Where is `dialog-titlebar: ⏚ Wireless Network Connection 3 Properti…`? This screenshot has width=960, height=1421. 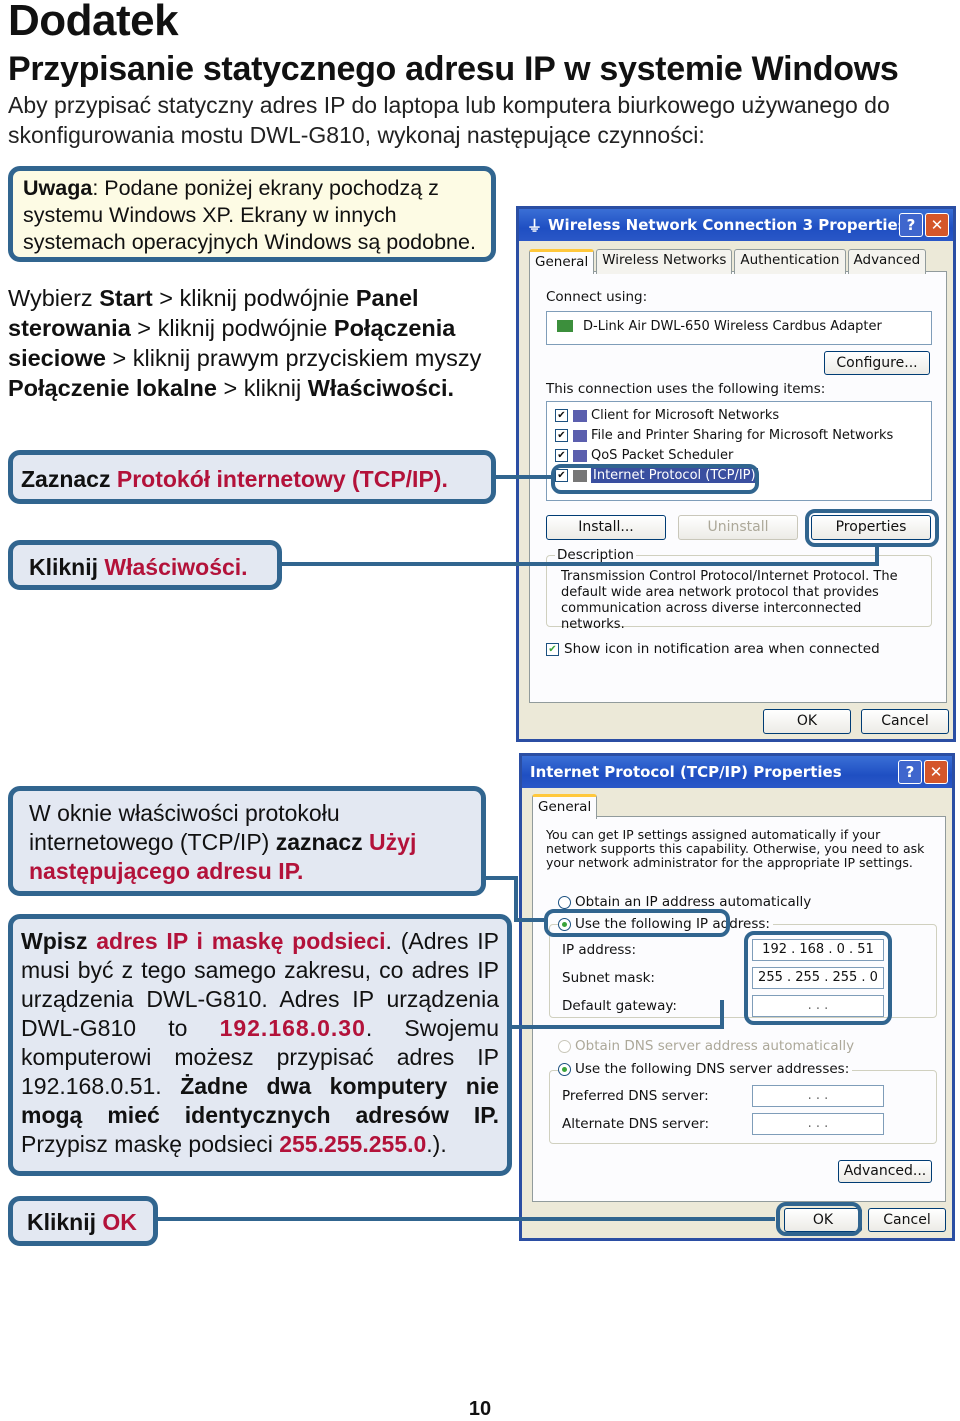 dialog-titlebar: ⏚ Wireless Network Connection 3 Properti… is located at coordinates (736, 225).